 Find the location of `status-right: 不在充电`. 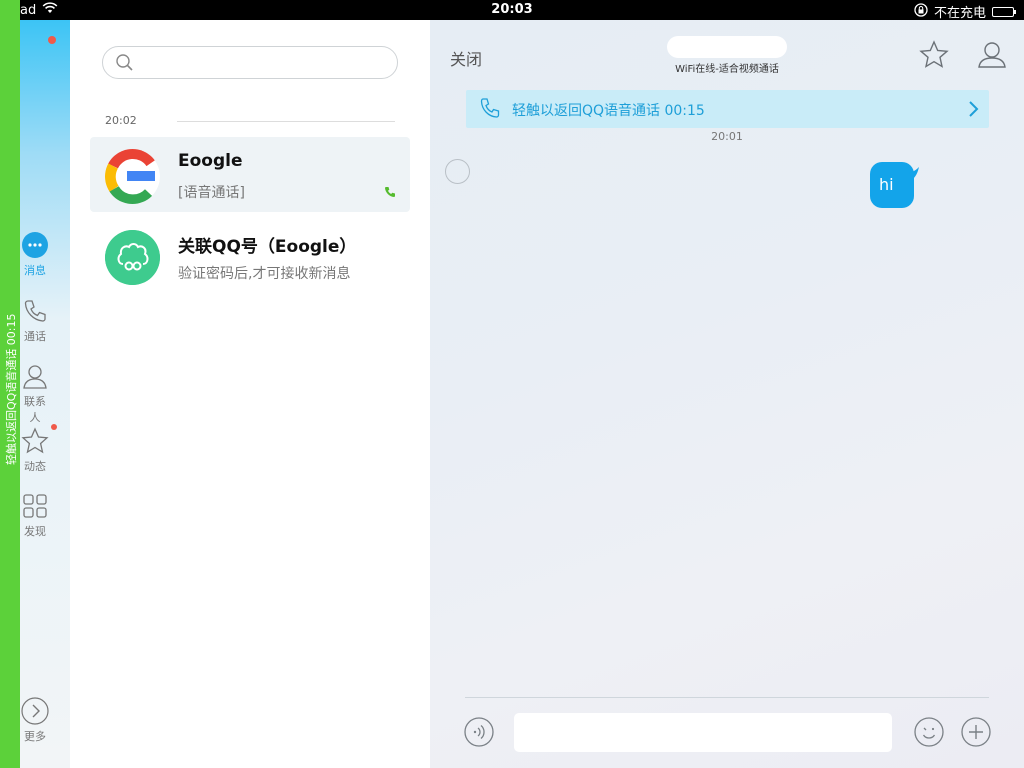

status-right: 不在充电 is located at coordinates (965, 11).